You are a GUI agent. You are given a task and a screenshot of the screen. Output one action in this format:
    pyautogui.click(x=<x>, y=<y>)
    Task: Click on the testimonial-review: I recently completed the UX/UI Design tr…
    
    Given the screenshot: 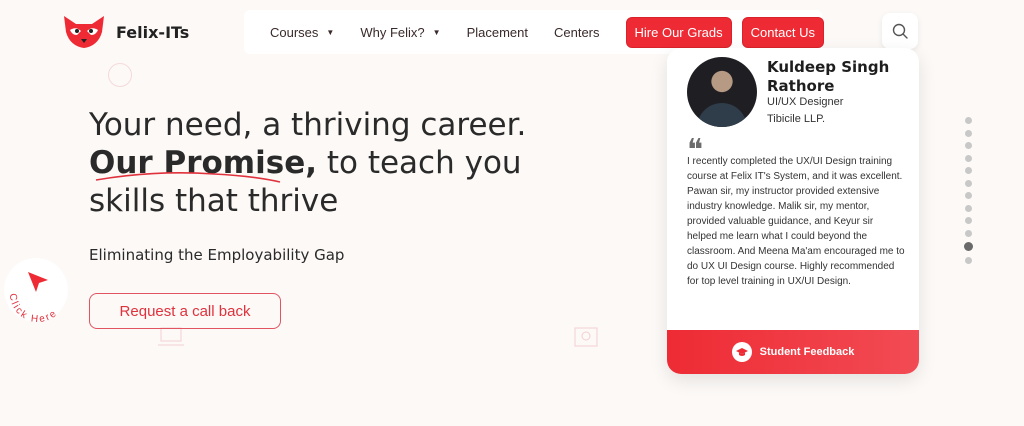 What is the action you would take?
    pyautogui.click(x=796, y=221)
    